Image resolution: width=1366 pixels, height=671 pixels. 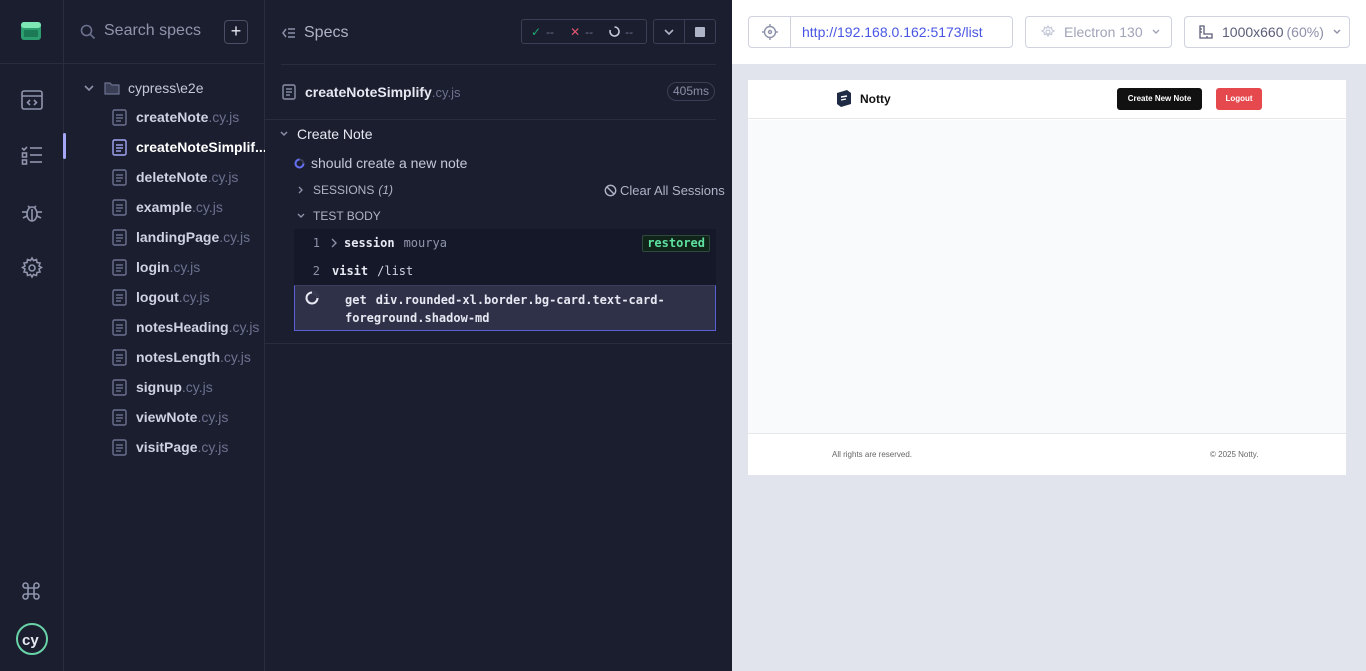 What do you see at coordinates (875, 99) in the screenshot?
I see `notty-brand: Notty` at bounding box center [875, 99].